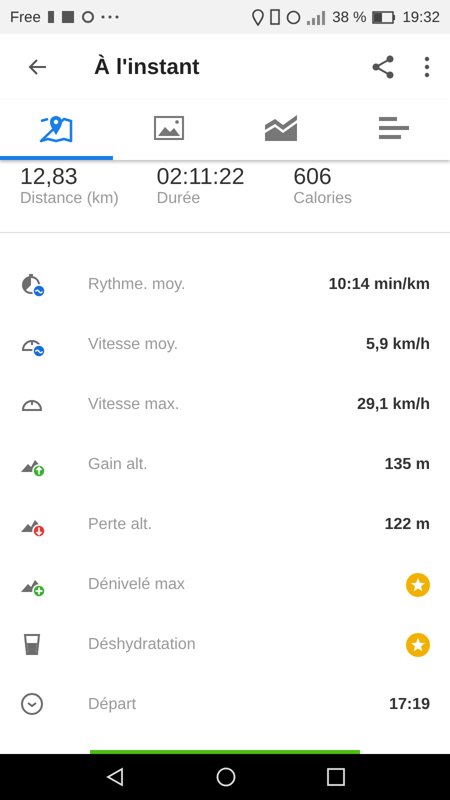  Describe the element at coordinates (179, 199) in the screenshot. I see `stat-label: Durée` at that location.